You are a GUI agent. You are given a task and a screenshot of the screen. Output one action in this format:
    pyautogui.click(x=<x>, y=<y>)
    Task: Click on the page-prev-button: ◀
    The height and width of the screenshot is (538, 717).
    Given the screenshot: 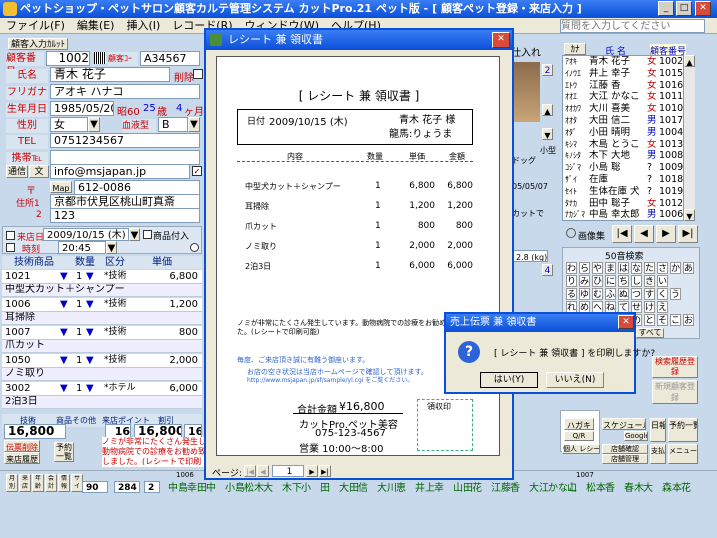 What is the action you would take?
    pyautogui.click(x=263, y=471)
    